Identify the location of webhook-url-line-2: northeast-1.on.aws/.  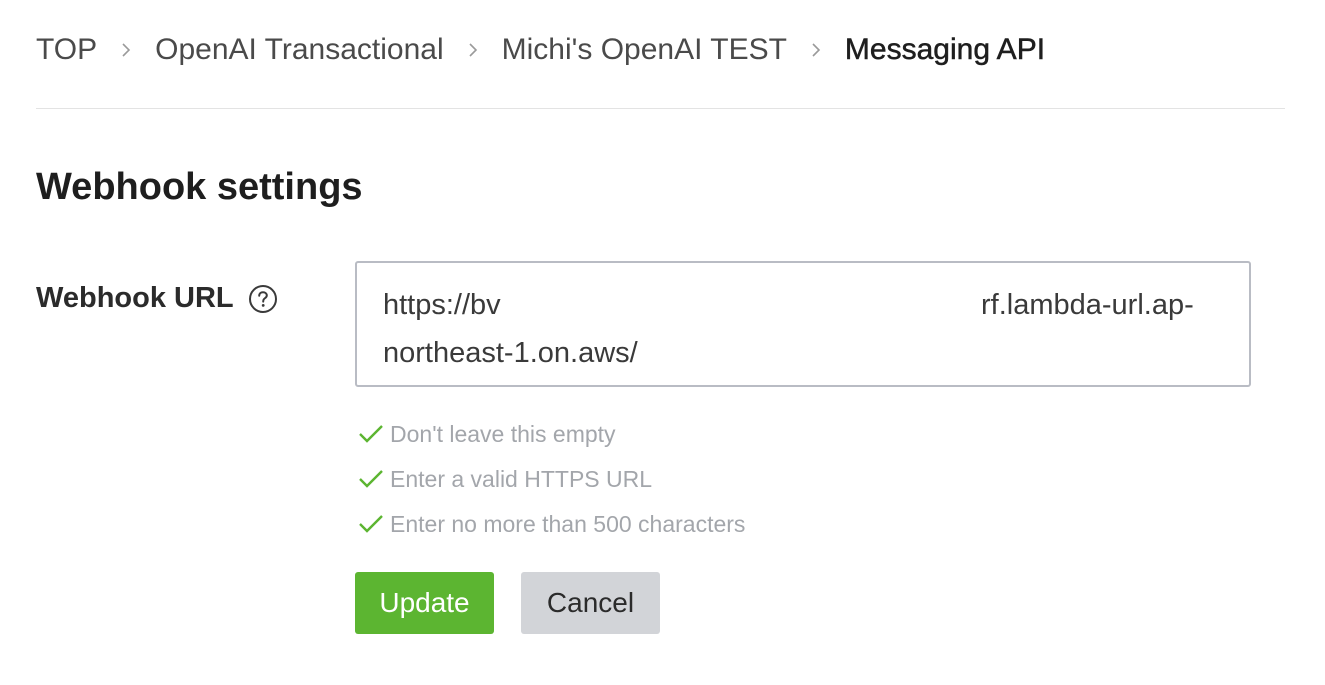
(510, 353).